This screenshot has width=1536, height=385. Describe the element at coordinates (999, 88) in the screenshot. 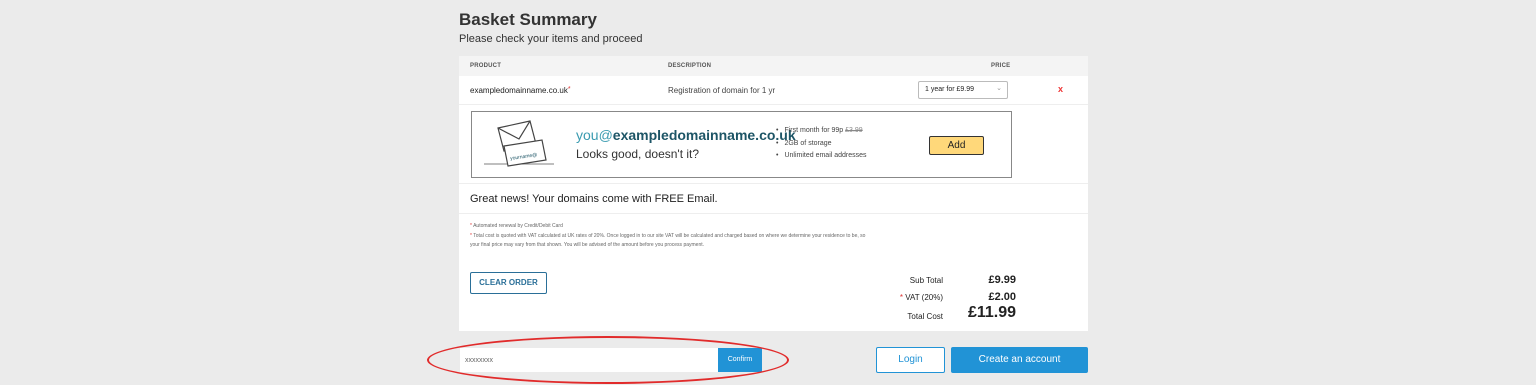

I see `chevron-down-icon: ⌄` at that location.